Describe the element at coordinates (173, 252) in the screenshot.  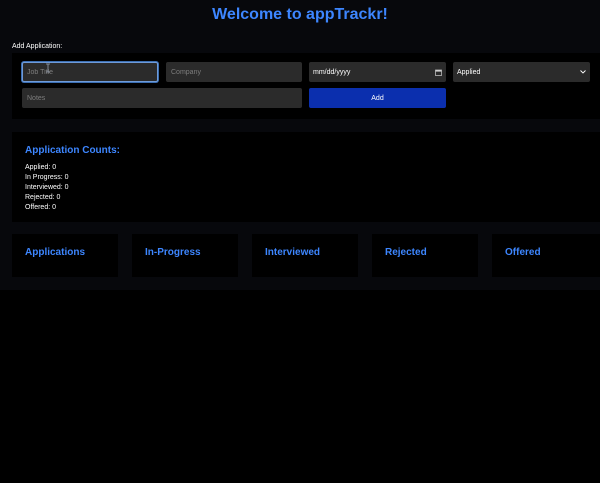
I see `column-title: In-Progress` at that location.